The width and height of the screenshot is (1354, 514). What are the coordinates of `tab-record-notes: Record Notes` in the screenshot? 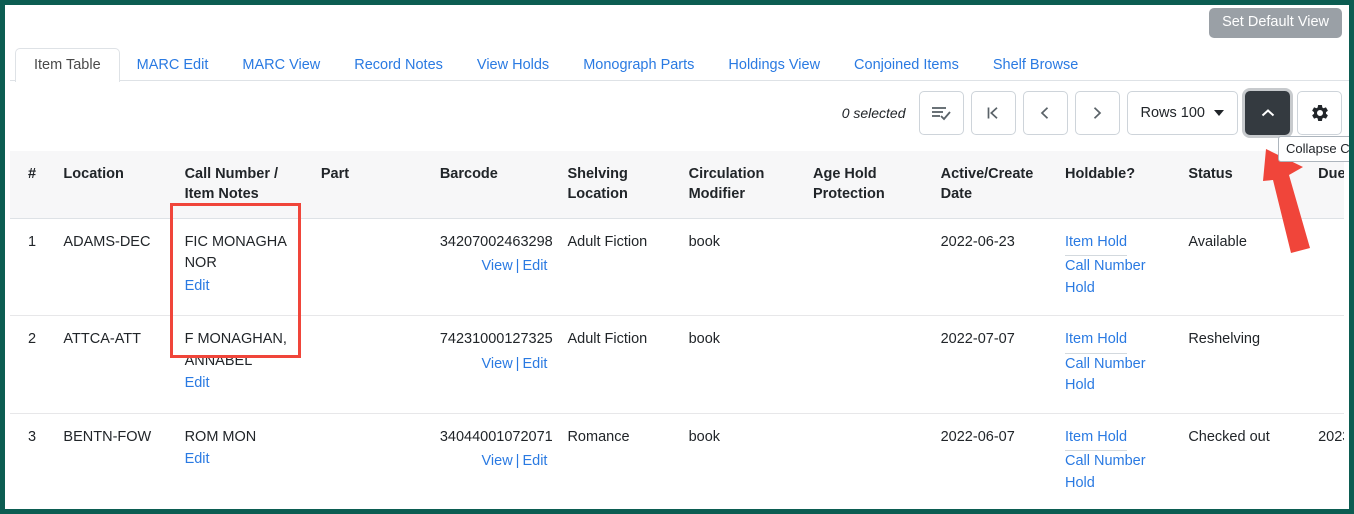 It's located at (398, 65).